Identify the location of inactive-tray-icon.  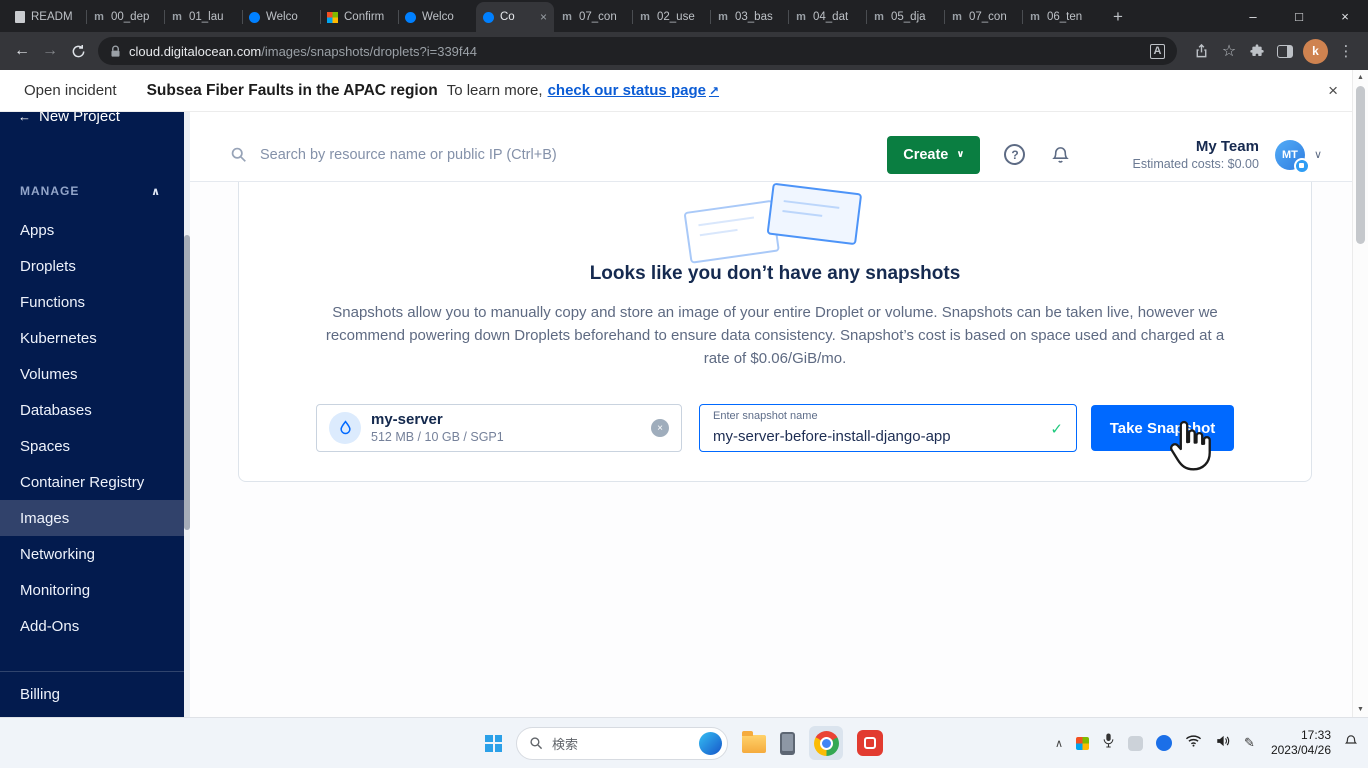
(1136, 743).